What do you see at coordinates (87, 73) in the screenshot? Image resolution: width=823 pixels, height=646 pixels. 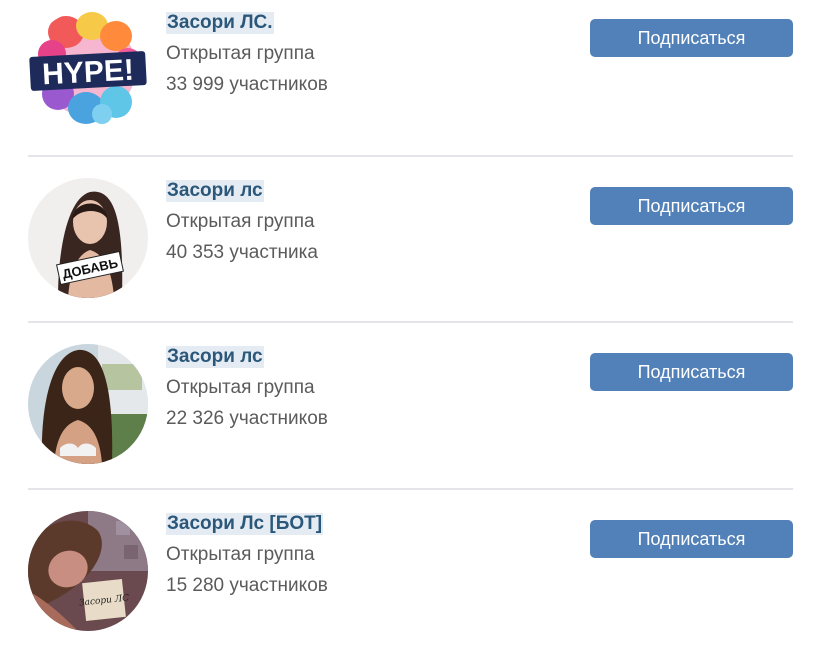 I see `hype-logo-text: HYPE!` at bounding box center [87, 73].